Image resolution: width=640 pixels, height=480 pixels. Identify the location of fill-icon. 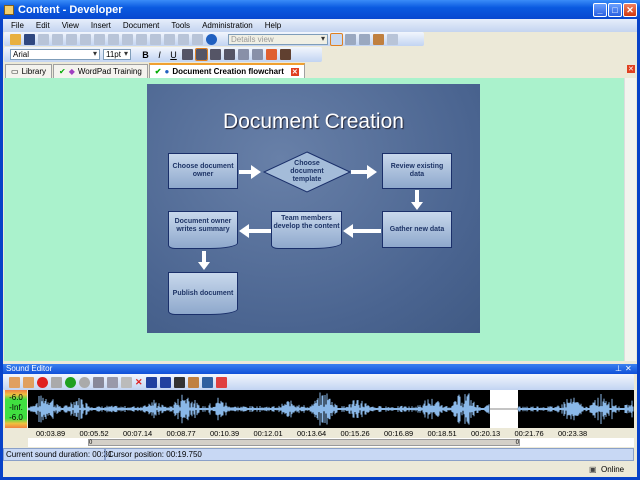
(285, 54).